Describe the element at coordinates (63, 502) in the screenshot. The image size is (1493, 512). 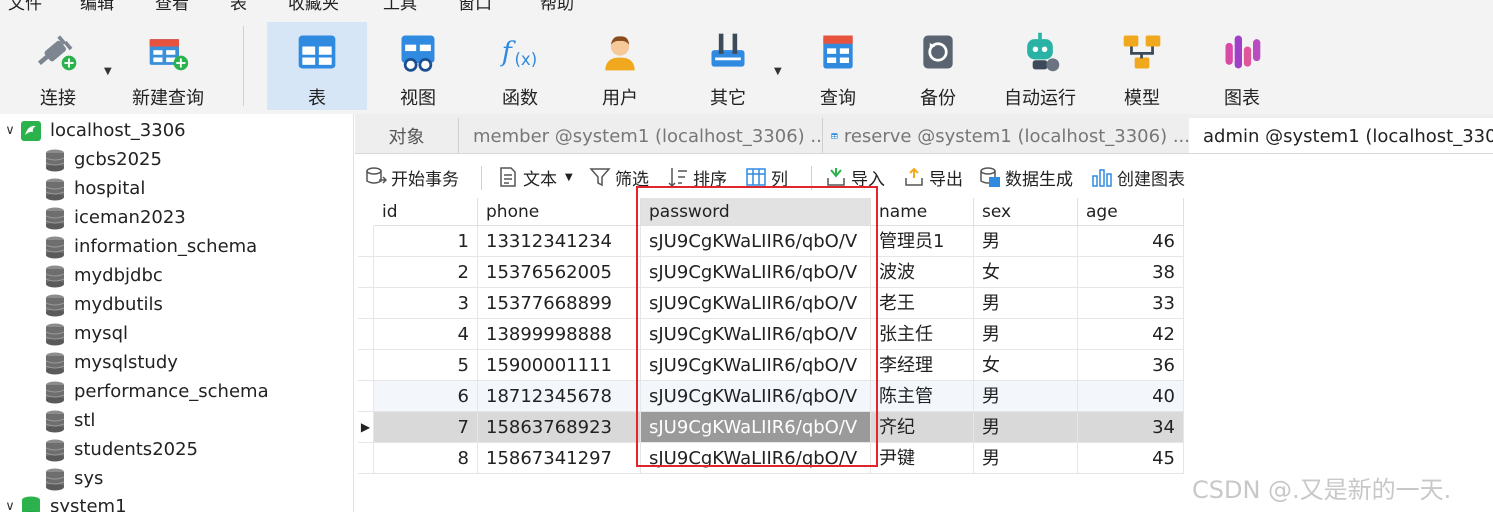
I see `tree-db-system1: ∨ system1` at that location.